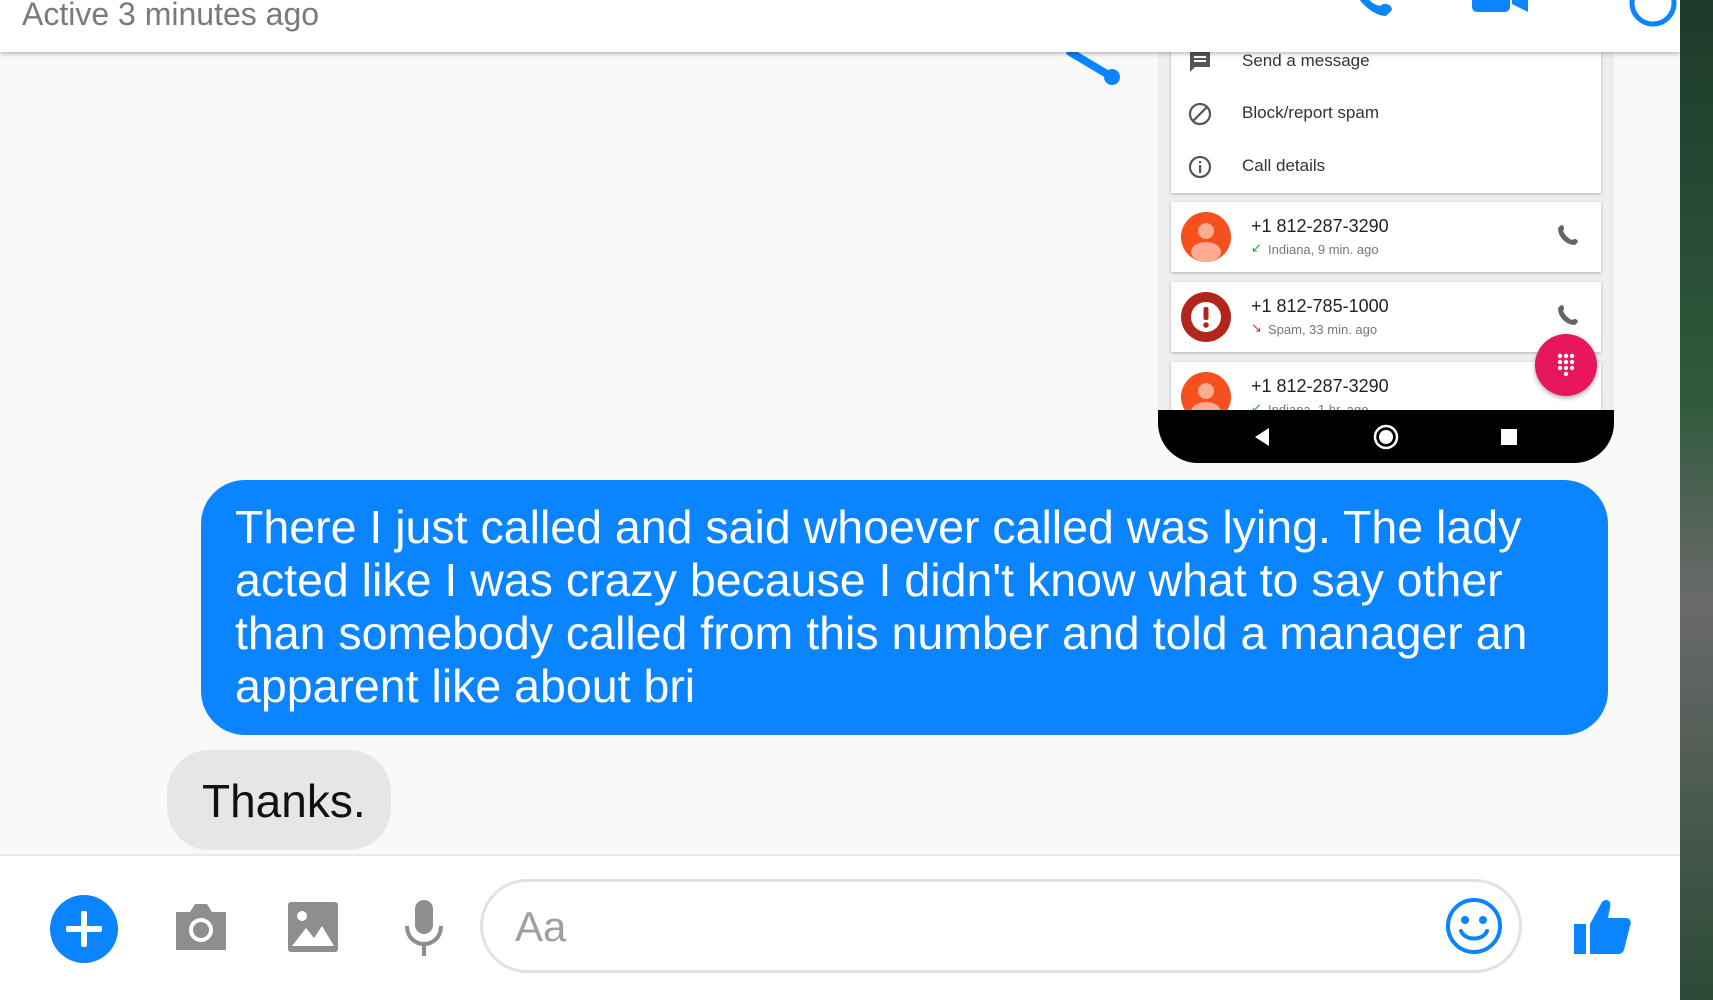  Describe the element at coordinates (171, 16) in the screenshot. I see `active-status: Active 3 minutes ago` at that location.